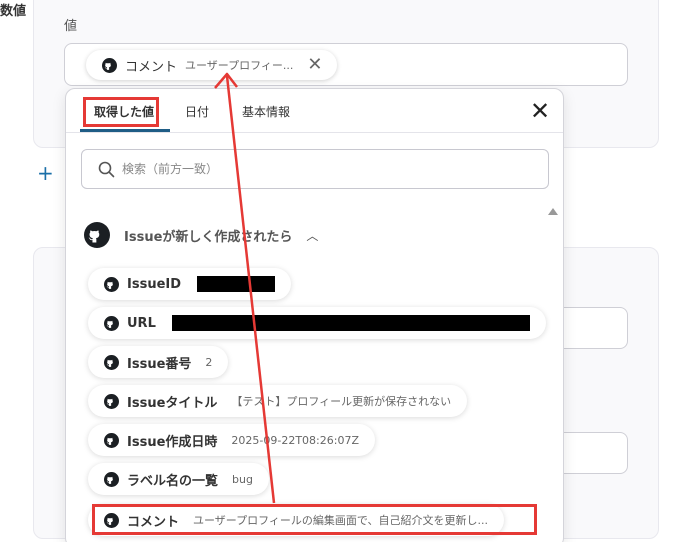 The height and width of the screenshot is (542, 693). What do you see at coordinates (141, 323) in the screenshot?
I see `item-name: URL` at bounding box center [141, 323].